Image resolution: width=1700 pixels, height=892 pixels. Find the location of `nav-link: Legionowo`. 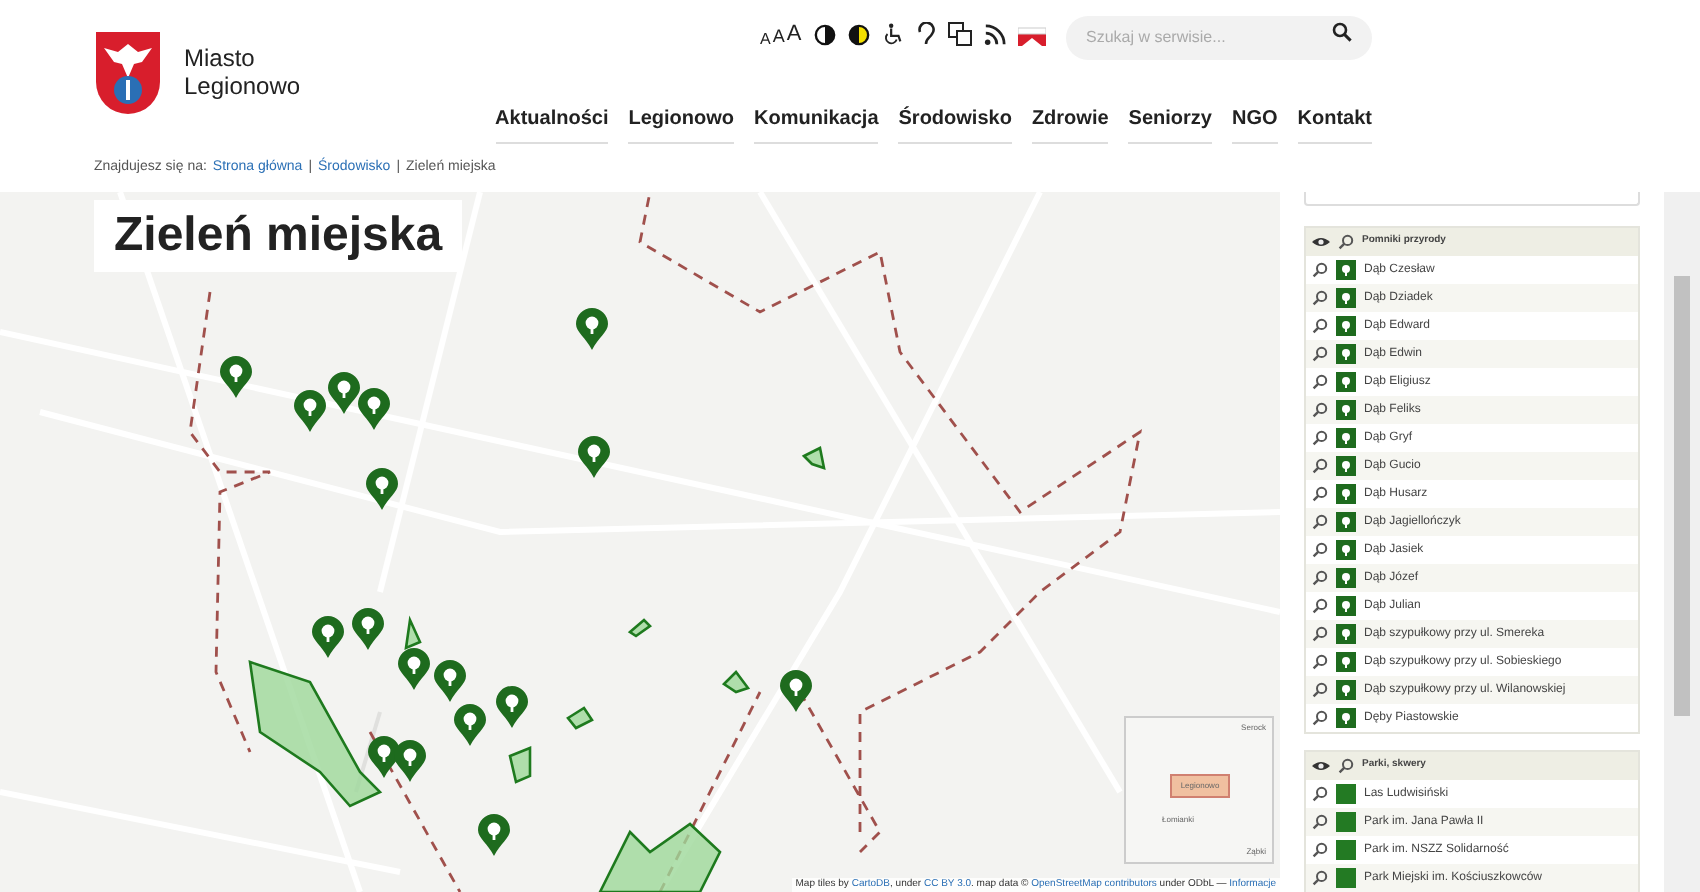

nav-link: Legionowo is located at coordinates (681, 124).